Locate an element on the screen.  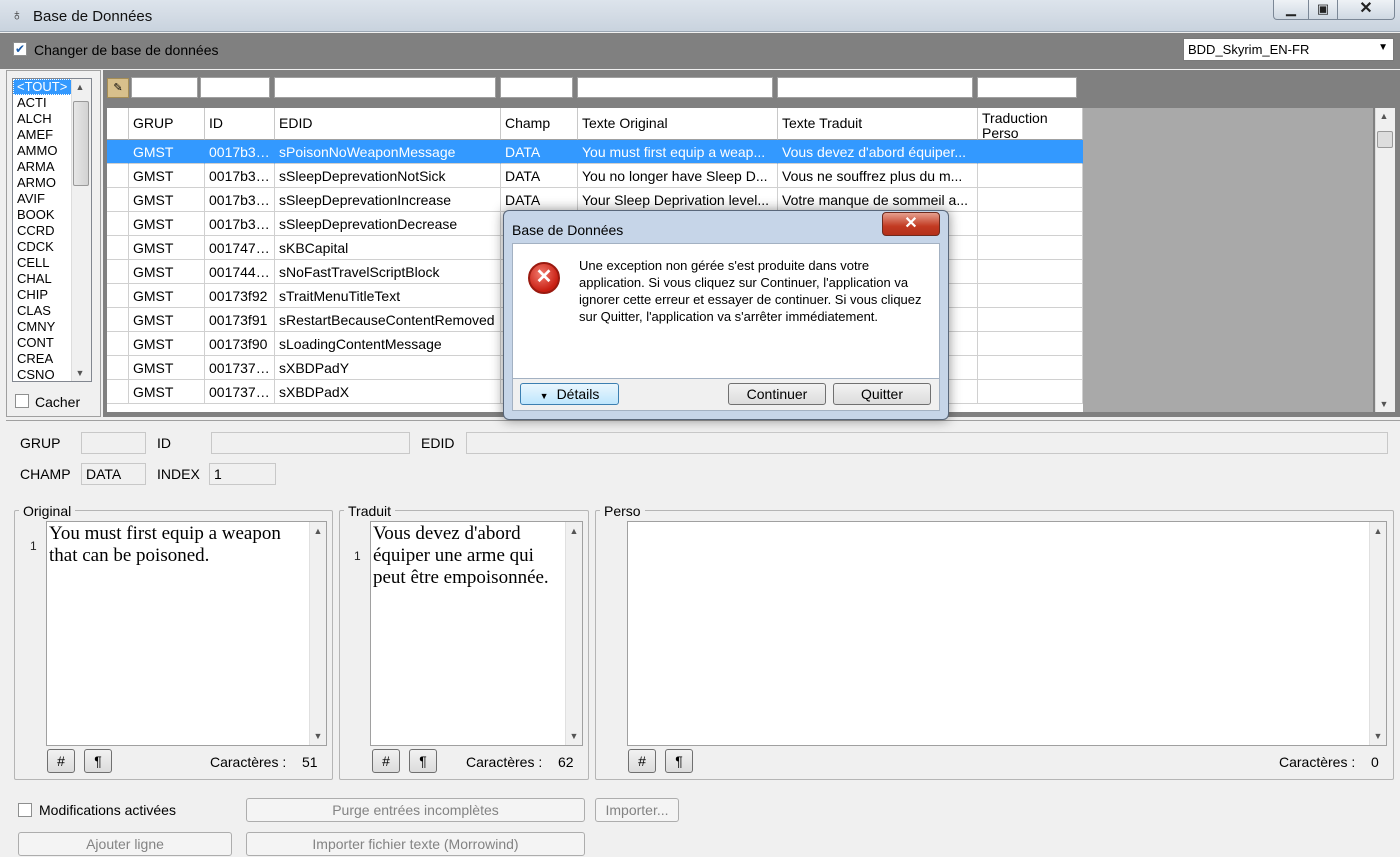
perso-scrollbar: ▲ ▼ is located at coordinates (1377, 633).